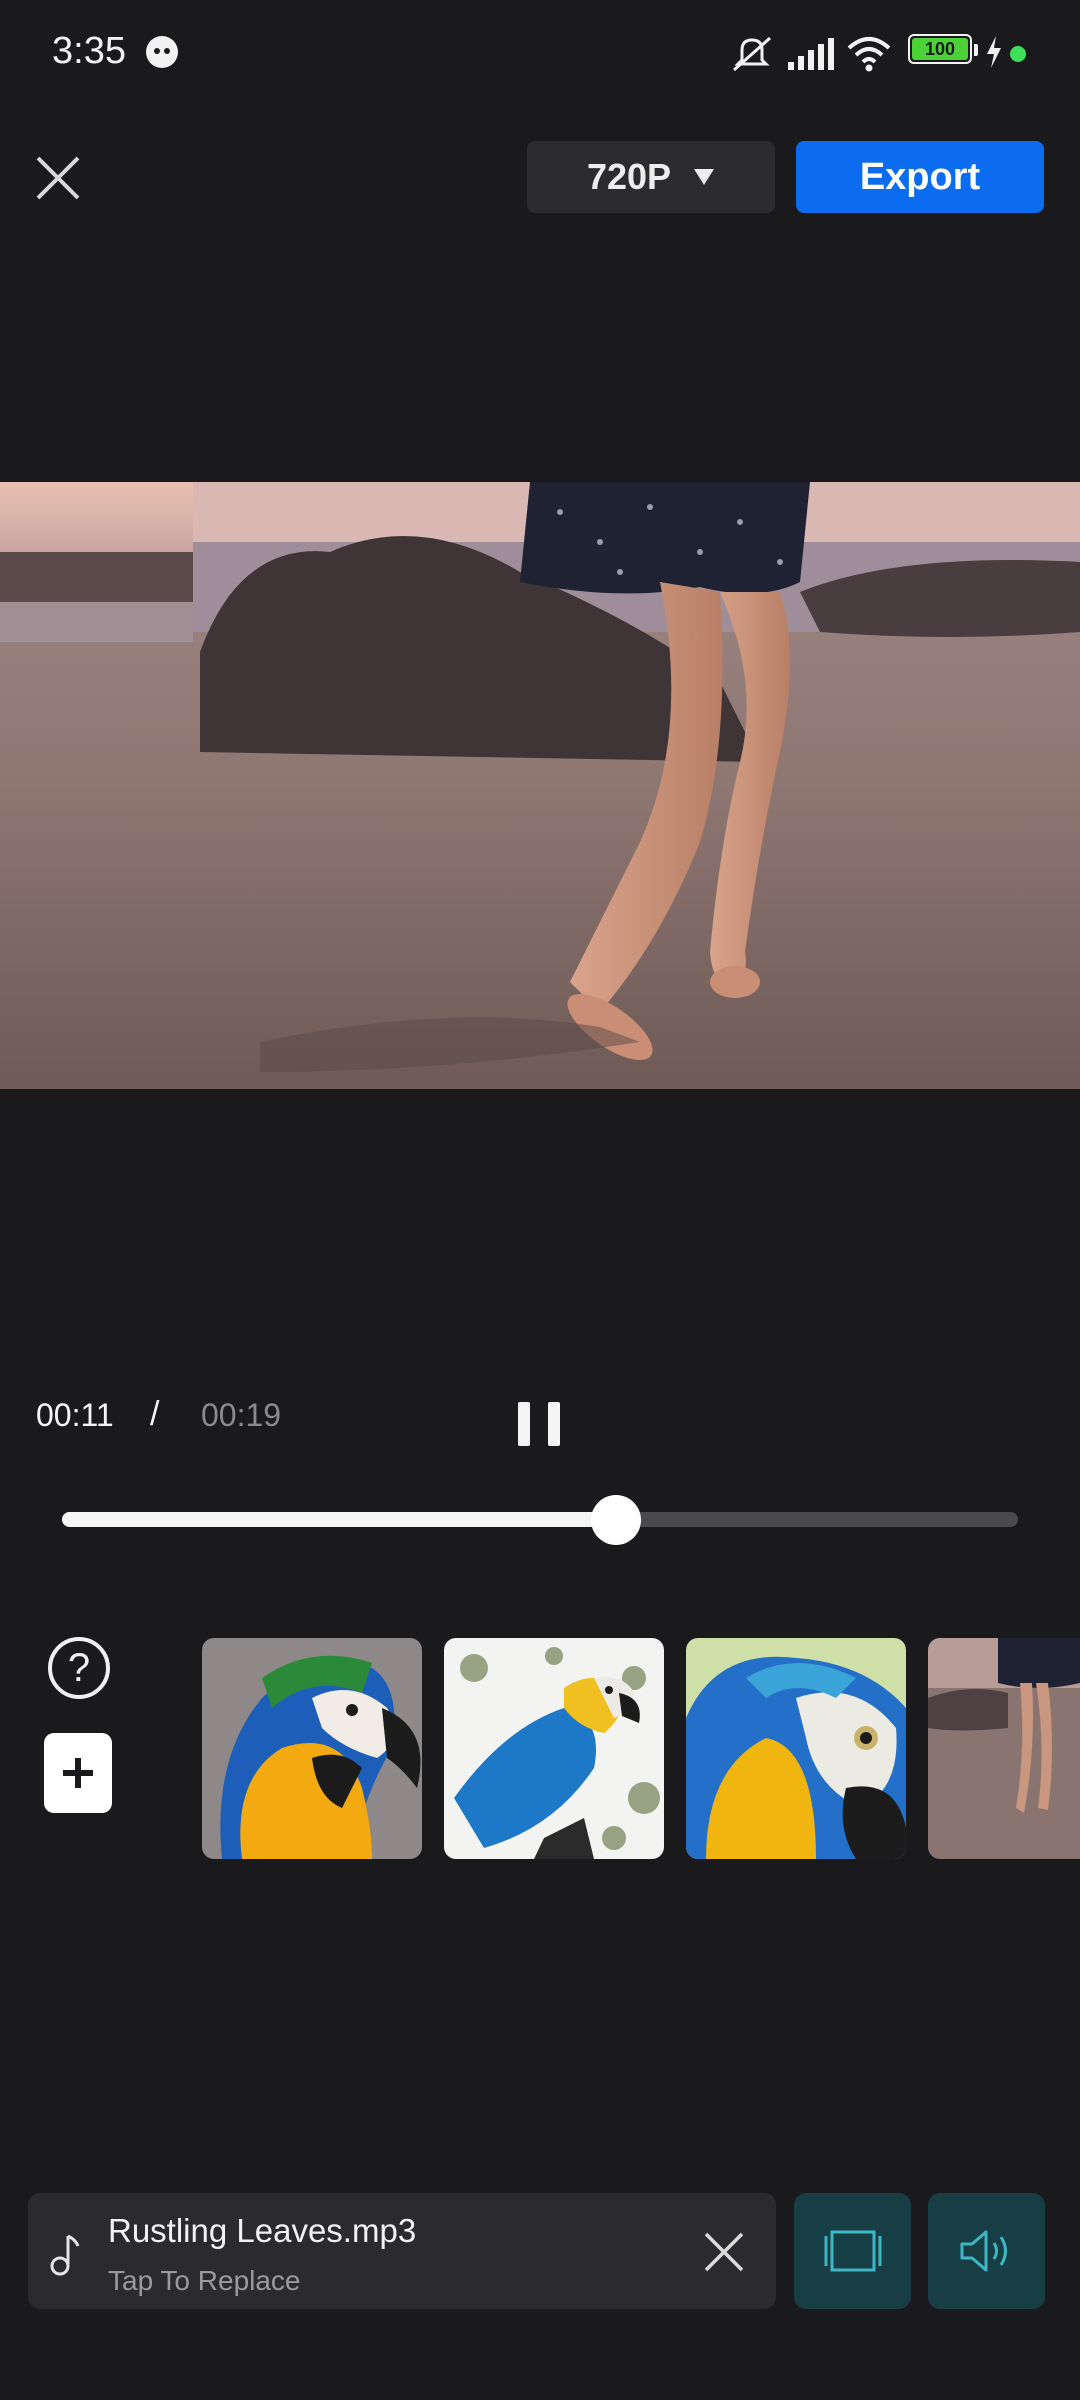 The width and height of the screenshot is (1080, 2400). I want to click on active-dot-icon, so click(1018, 54).